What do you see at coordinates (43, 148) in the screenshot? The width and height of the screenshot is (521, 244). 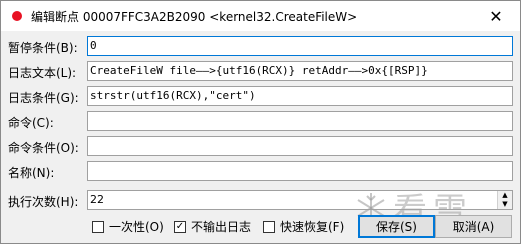 I see `command-condition-label: 命令条件(O):` at bounding box center [43, 148].